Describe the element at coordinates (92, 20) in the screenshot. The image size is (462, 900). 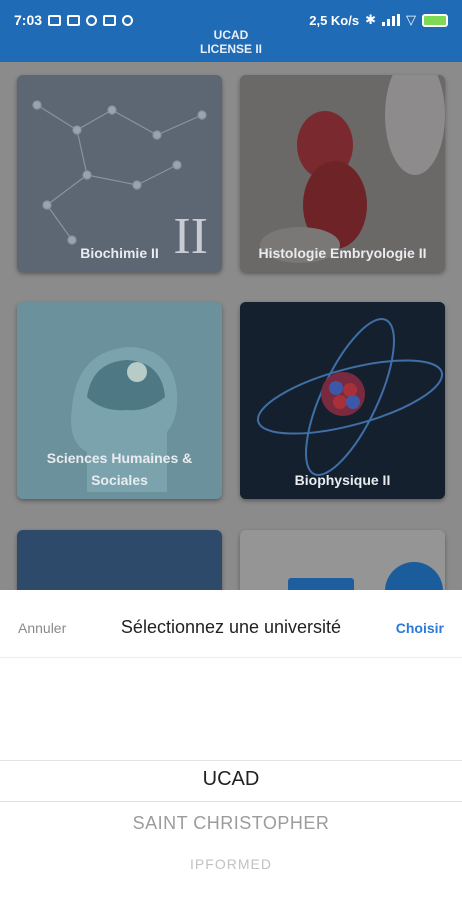
I see `app-p-icon` at that location.